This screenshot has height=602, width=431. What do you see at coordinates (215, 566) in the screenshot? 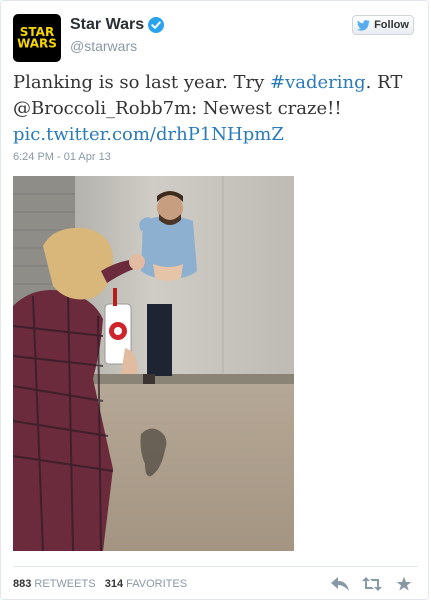
I see `stats-divider` at bounding box center [215, 566].